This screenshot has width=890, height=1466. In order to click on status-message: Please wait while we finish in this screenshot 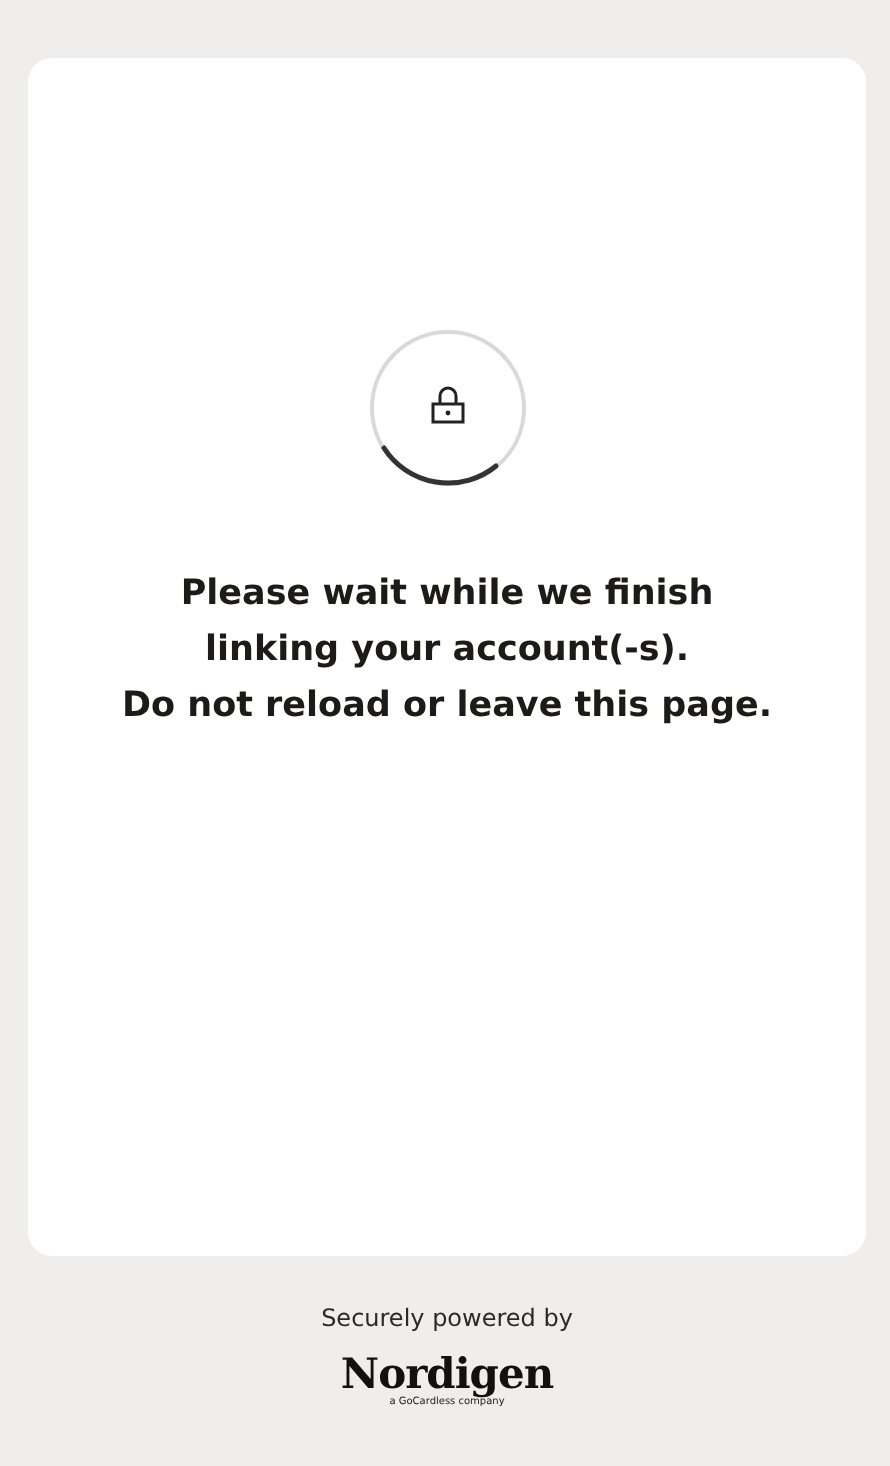, I will do `click(447, 594)`.